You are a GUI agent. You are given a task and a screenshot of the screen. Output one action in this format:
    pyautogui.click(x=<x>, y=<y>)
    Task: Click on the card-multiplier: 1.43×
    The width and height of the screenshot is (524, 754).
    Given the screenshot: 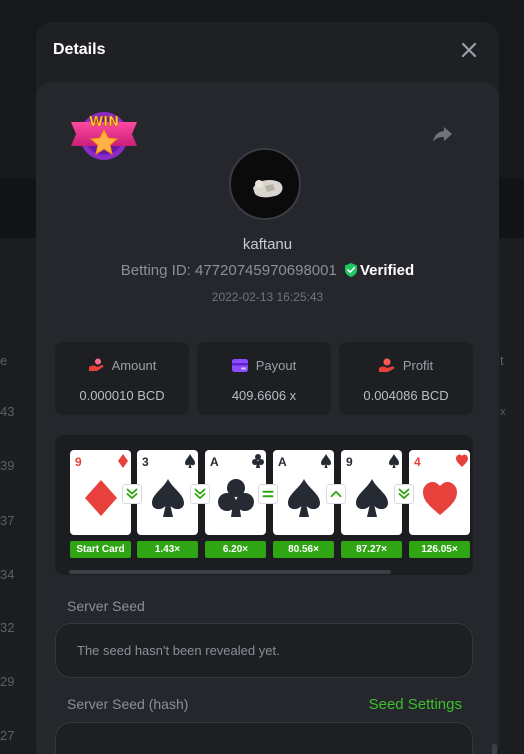 What is the action you would take?
    pyautogui.click(x=167, y=549)
    